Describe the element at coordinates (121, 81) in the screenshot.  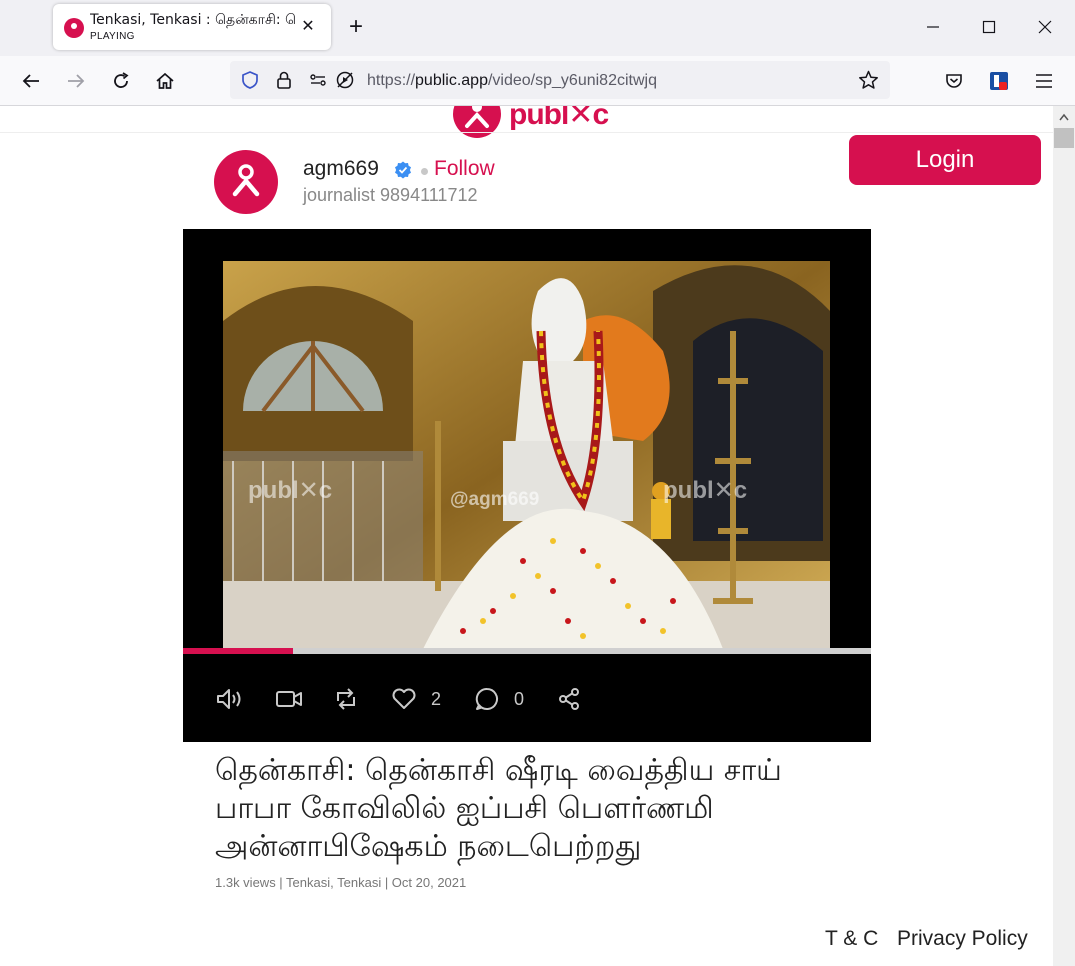
I see `reload-icon` at that location.